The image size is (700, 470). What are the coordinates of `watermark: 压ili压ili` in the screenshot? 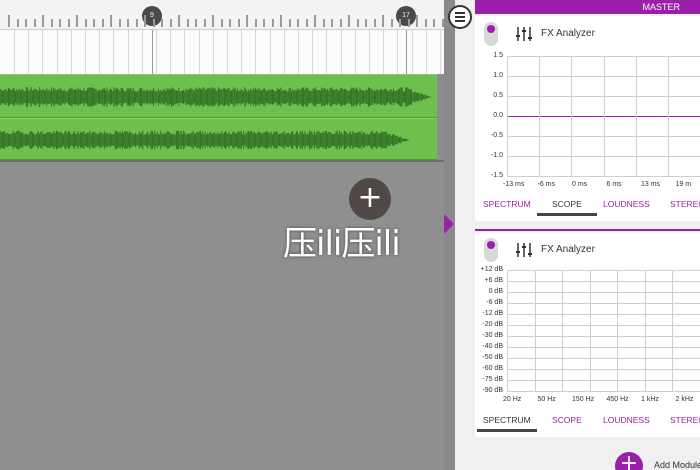 It's located at (342, 244).